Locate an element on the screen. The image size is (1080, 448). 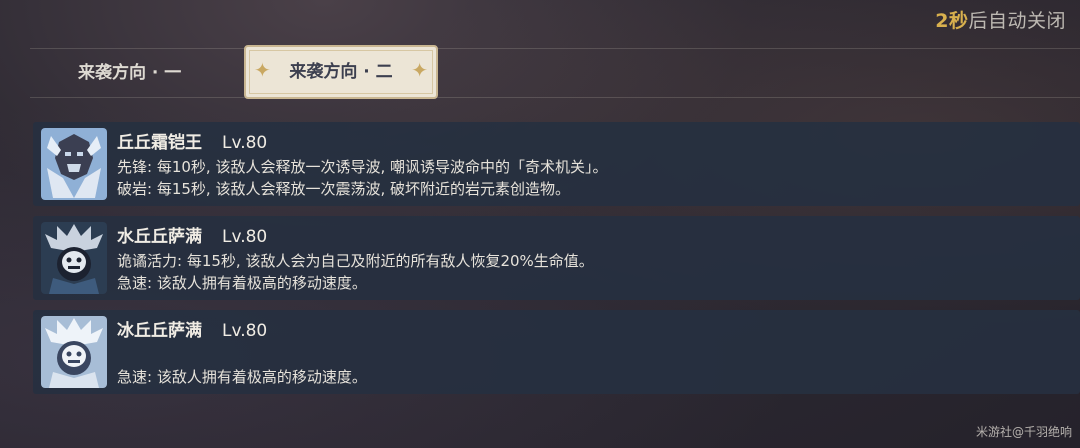
enemy-name-row: 冰丘丘萨满 Lv.80 is located at coordinates (192, 328).